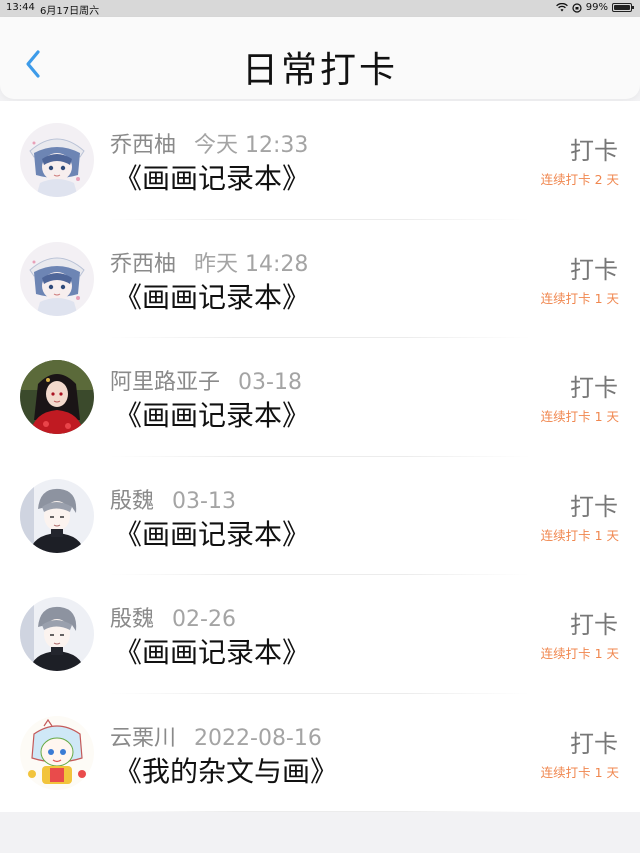 This screenshot has height=853, width=640. What do you see at coordinates (251, 264) in the screenshot?
I see `post-time: 昨天 14:28` at bounding box center [251, 264].